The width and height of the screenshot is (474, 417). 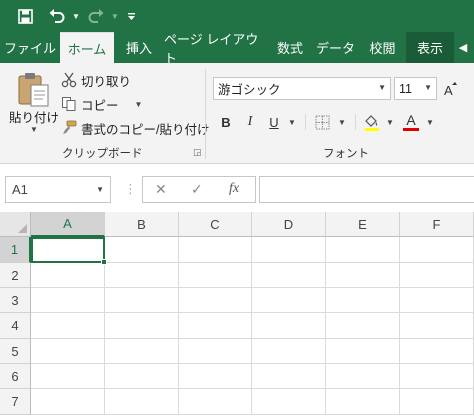 I want to click on cell-b5, so click(x=142, y=351).